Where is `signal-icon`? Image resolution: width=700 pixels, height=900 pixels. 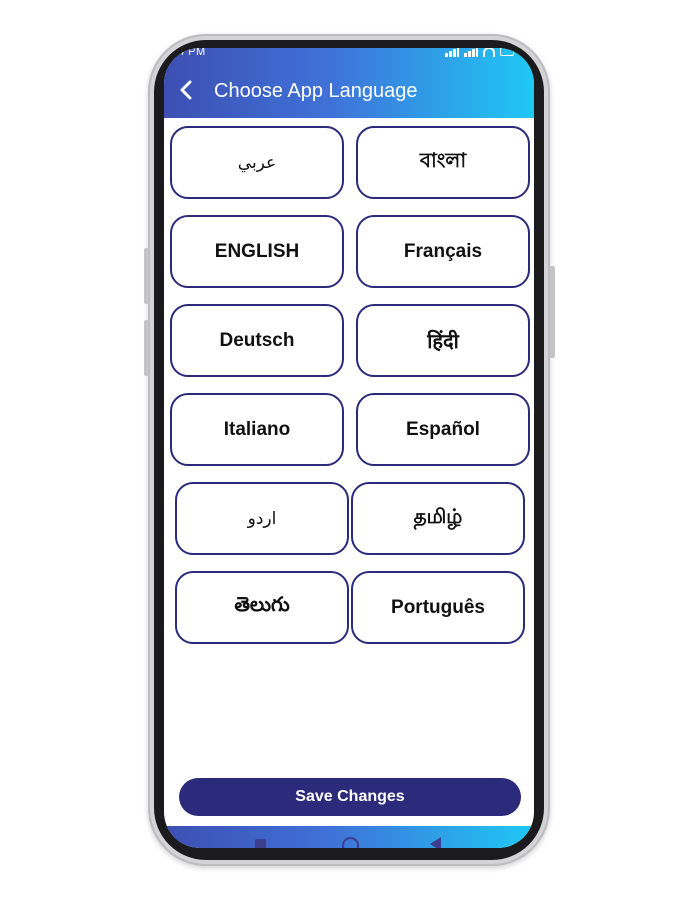 signal-icon is located at coordinates (452, 52).